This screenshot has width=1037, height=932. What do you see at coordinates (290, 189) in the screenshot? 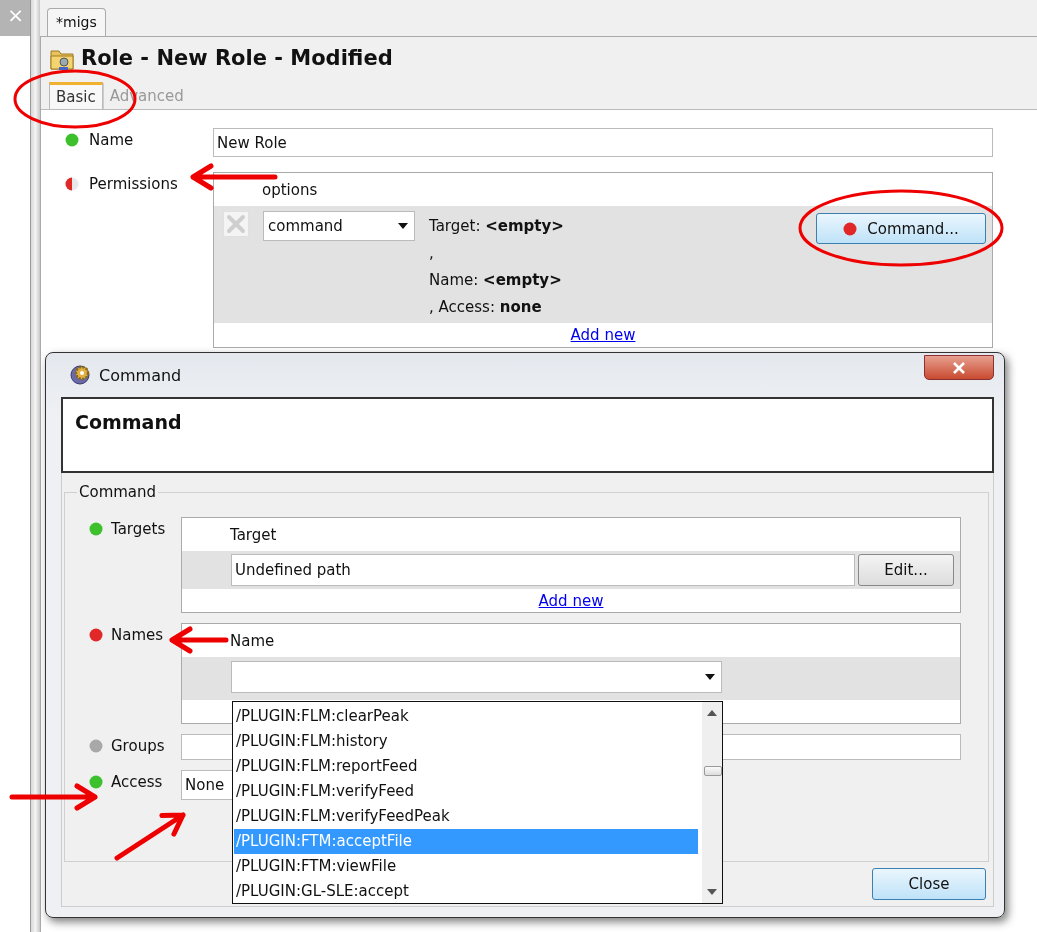
I see `column-header: options` at bounding box center [290, 189].